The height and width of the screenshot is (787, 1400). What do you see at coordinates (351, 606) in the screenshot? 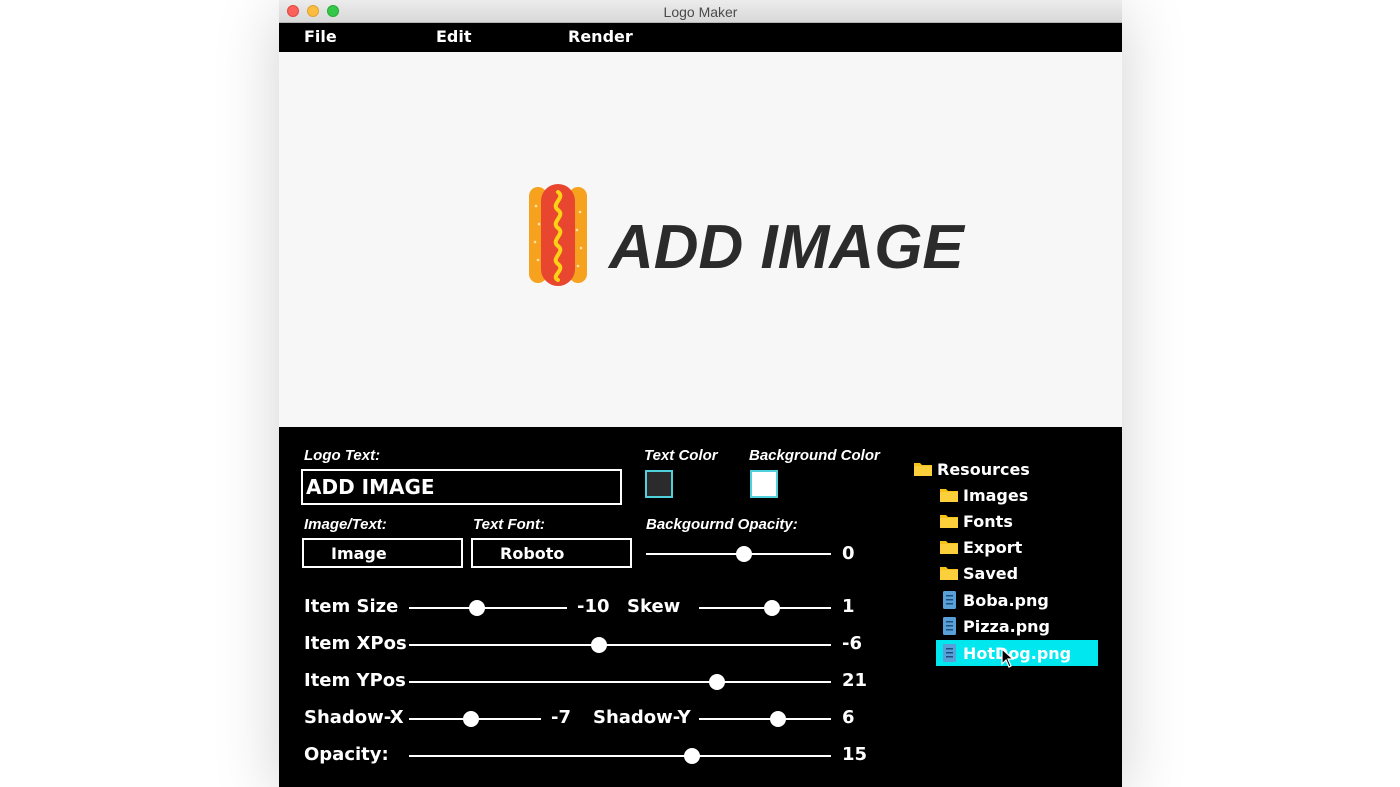
I see `item-size-label: Item Size` at bounding box center [351, 606].